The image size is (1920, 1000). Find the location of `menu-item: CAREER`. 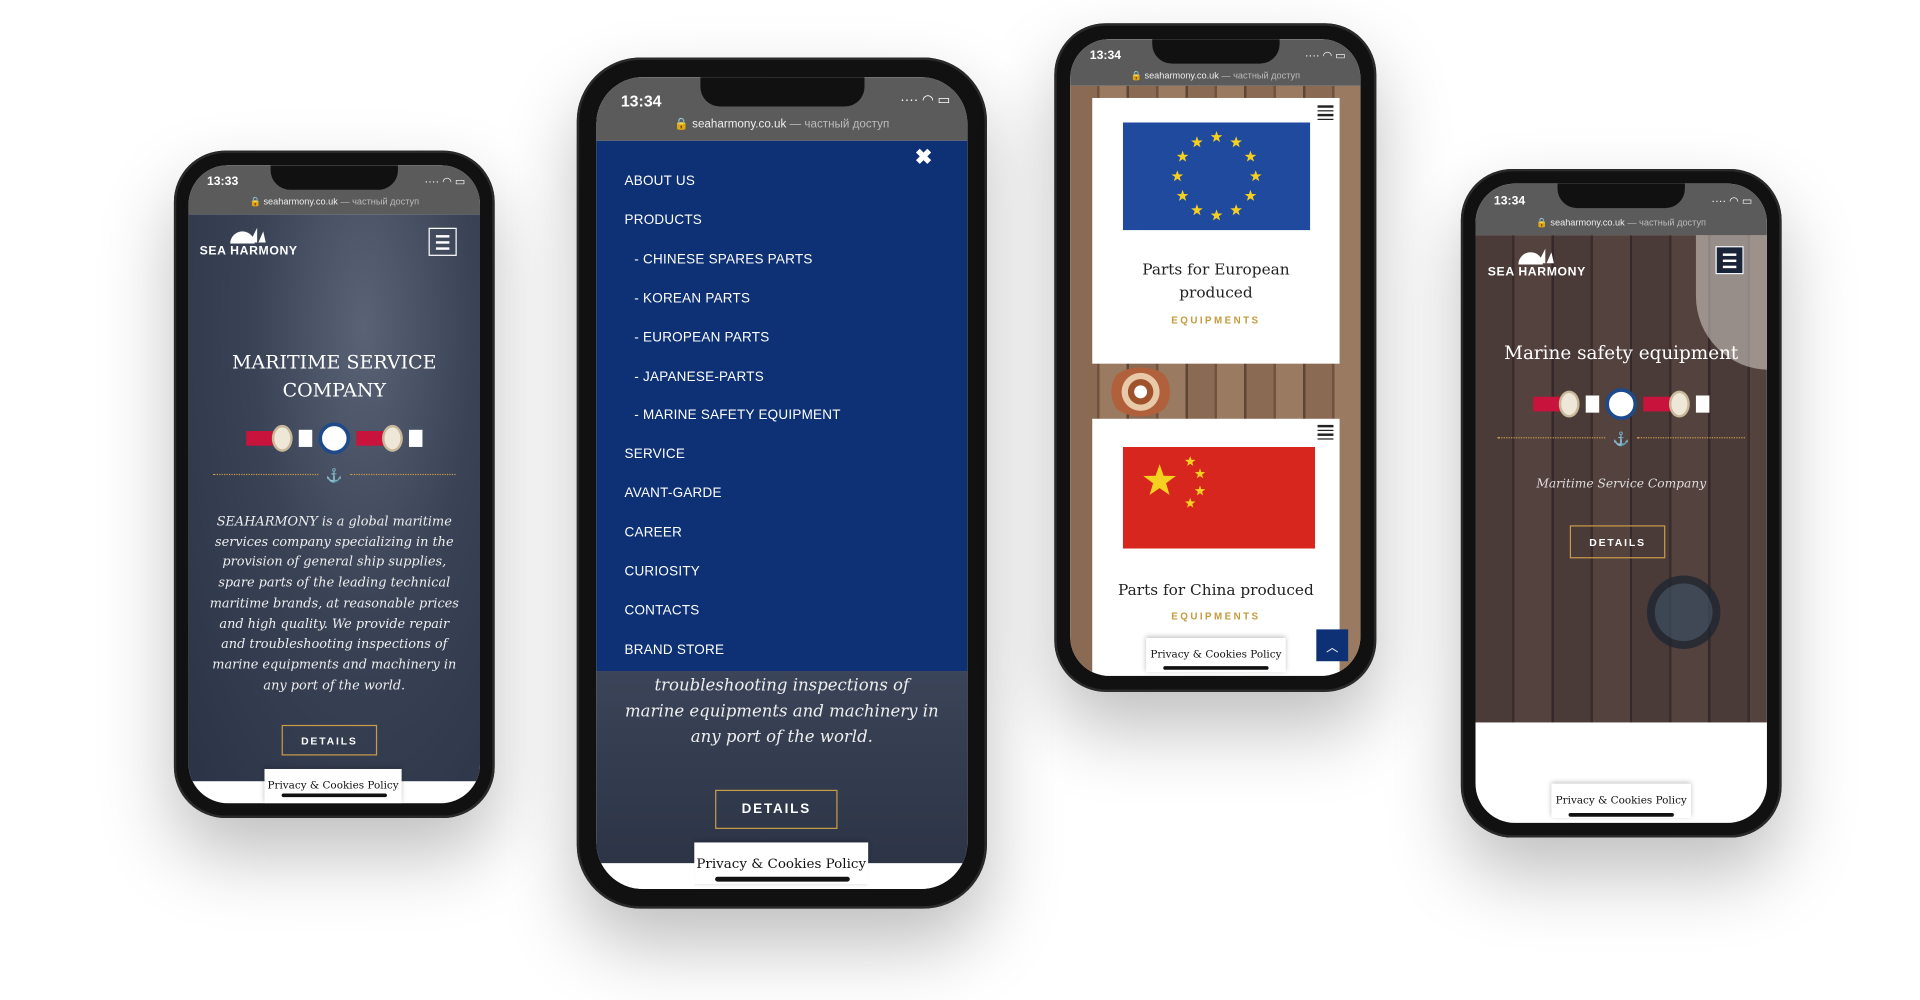

menu-item: CAREER is located at coordinates (653, 532).